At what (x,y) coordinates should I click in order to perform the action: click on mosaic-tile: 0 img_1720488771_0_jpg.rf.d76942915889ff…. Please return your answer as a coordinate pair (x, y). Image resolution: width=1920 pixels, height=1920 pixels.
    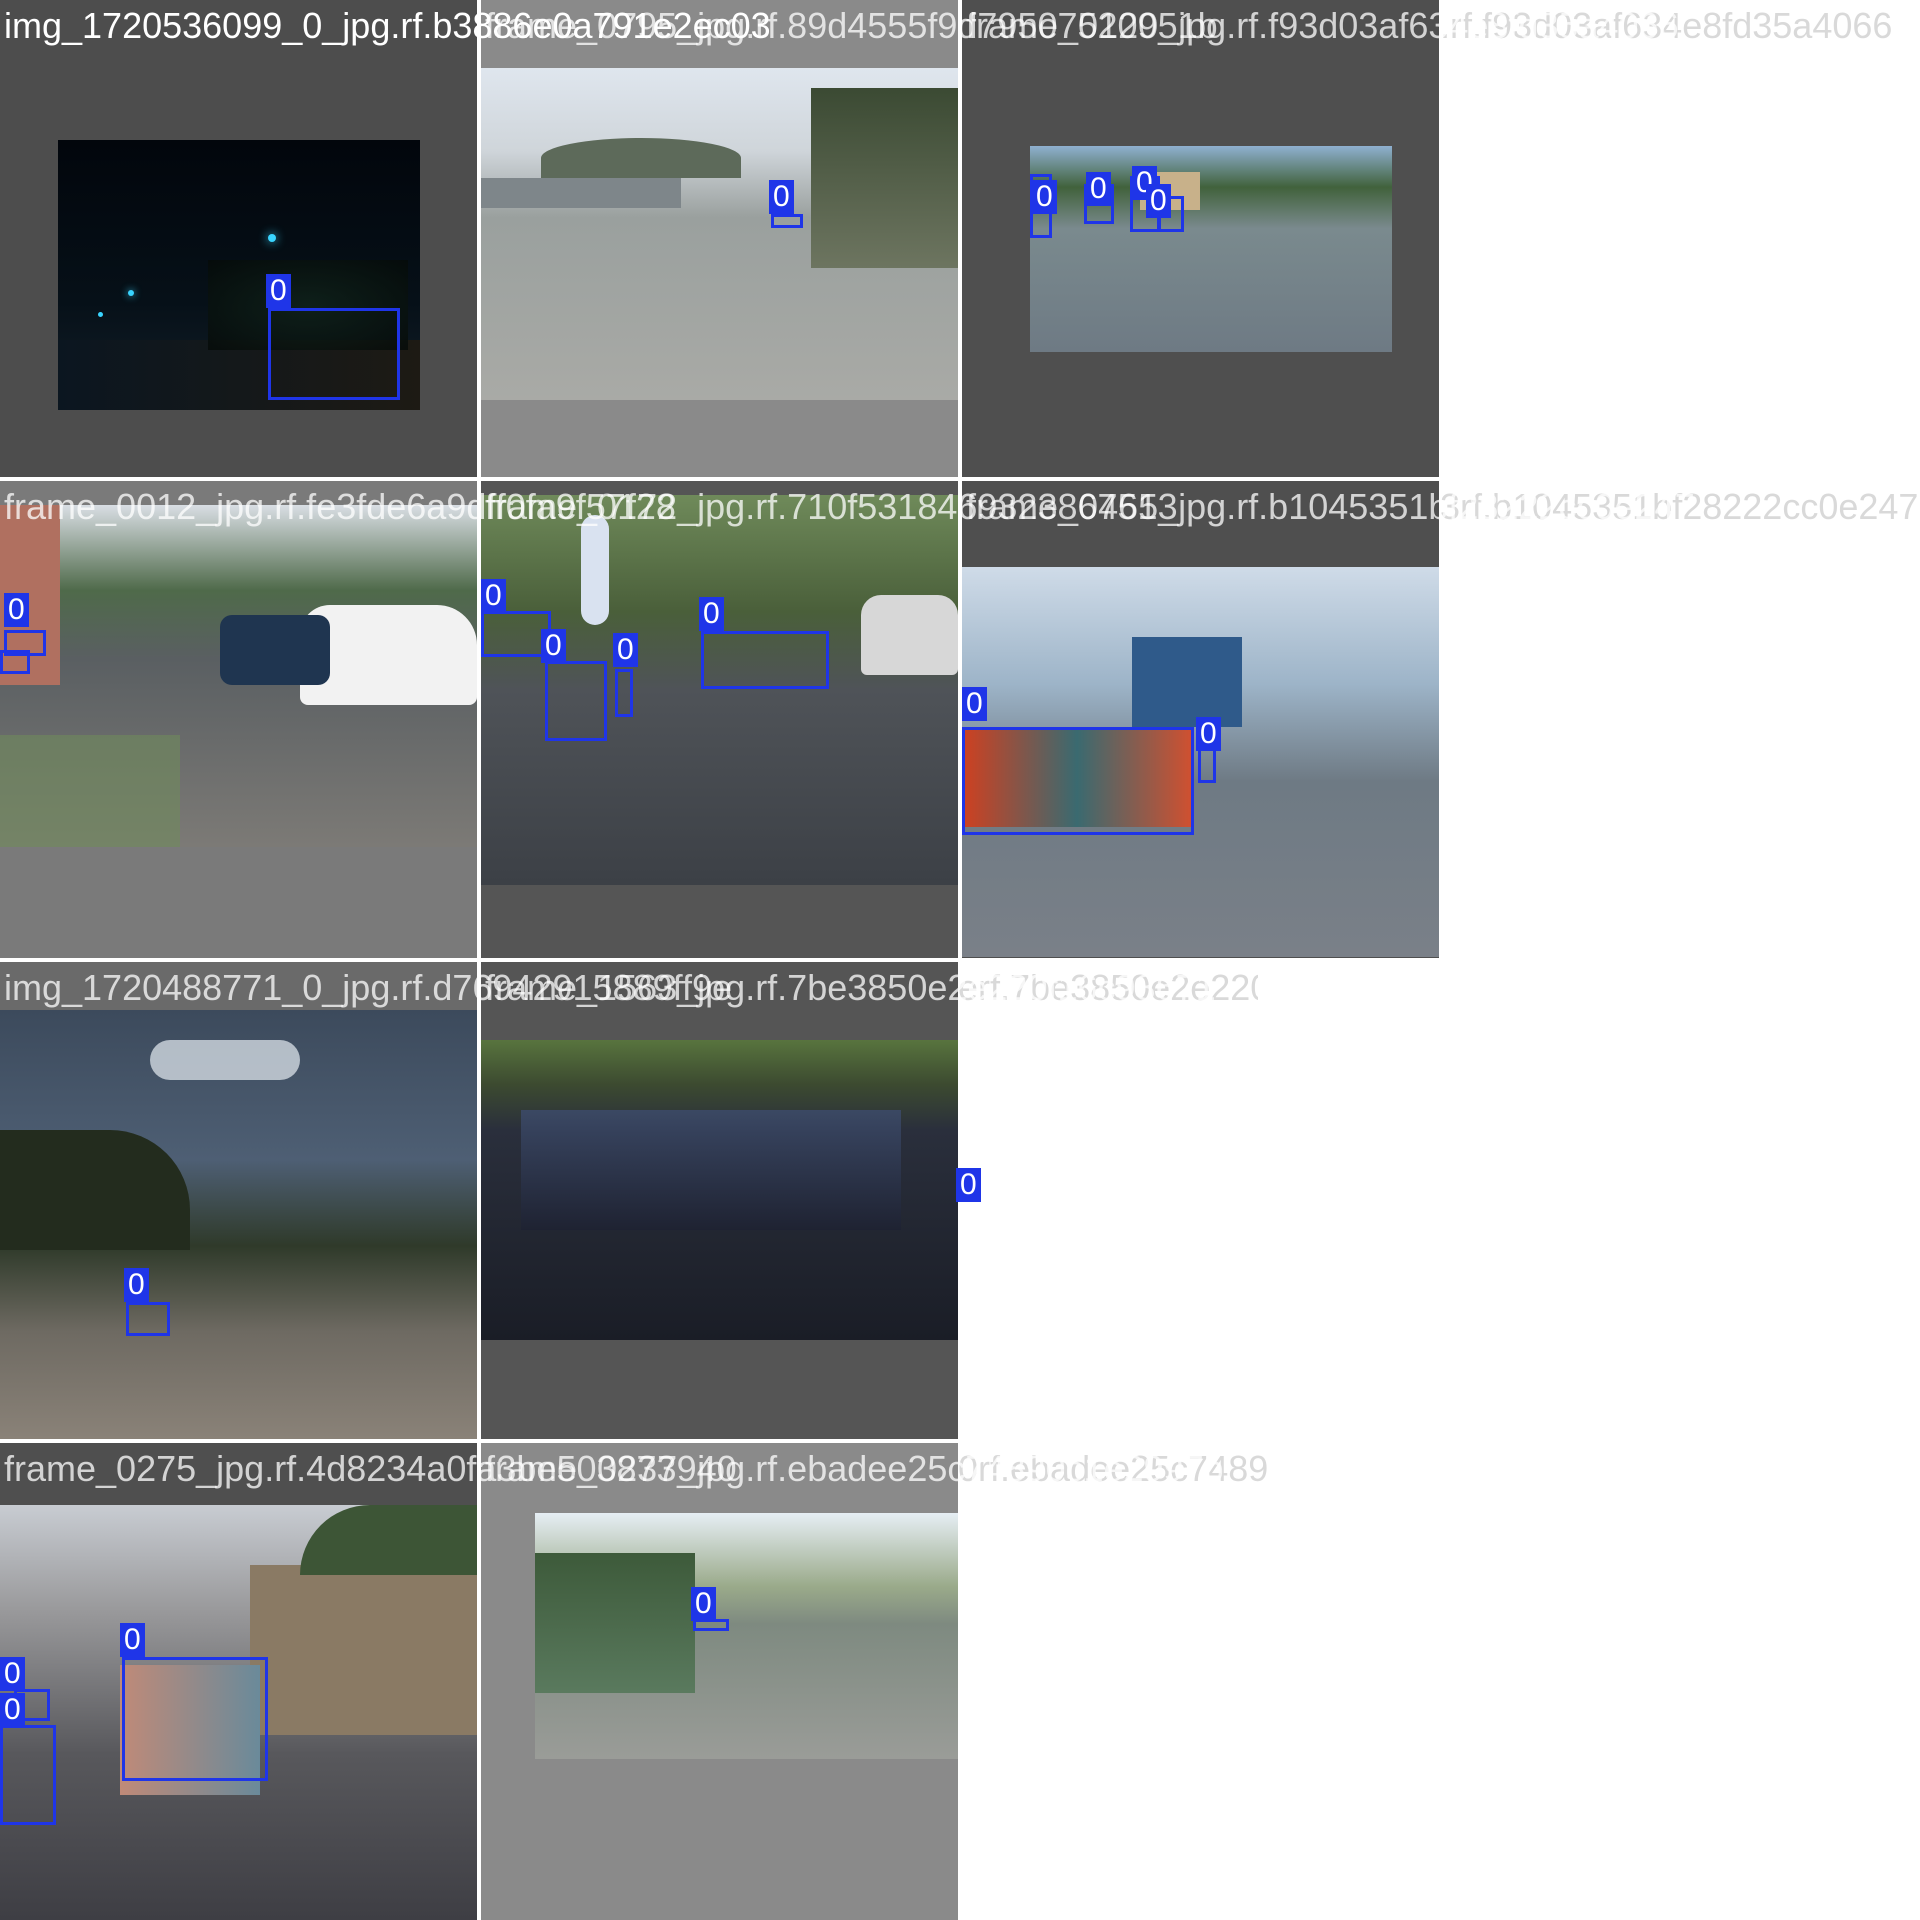
    Looking at the image, I should click on (366, 1200).